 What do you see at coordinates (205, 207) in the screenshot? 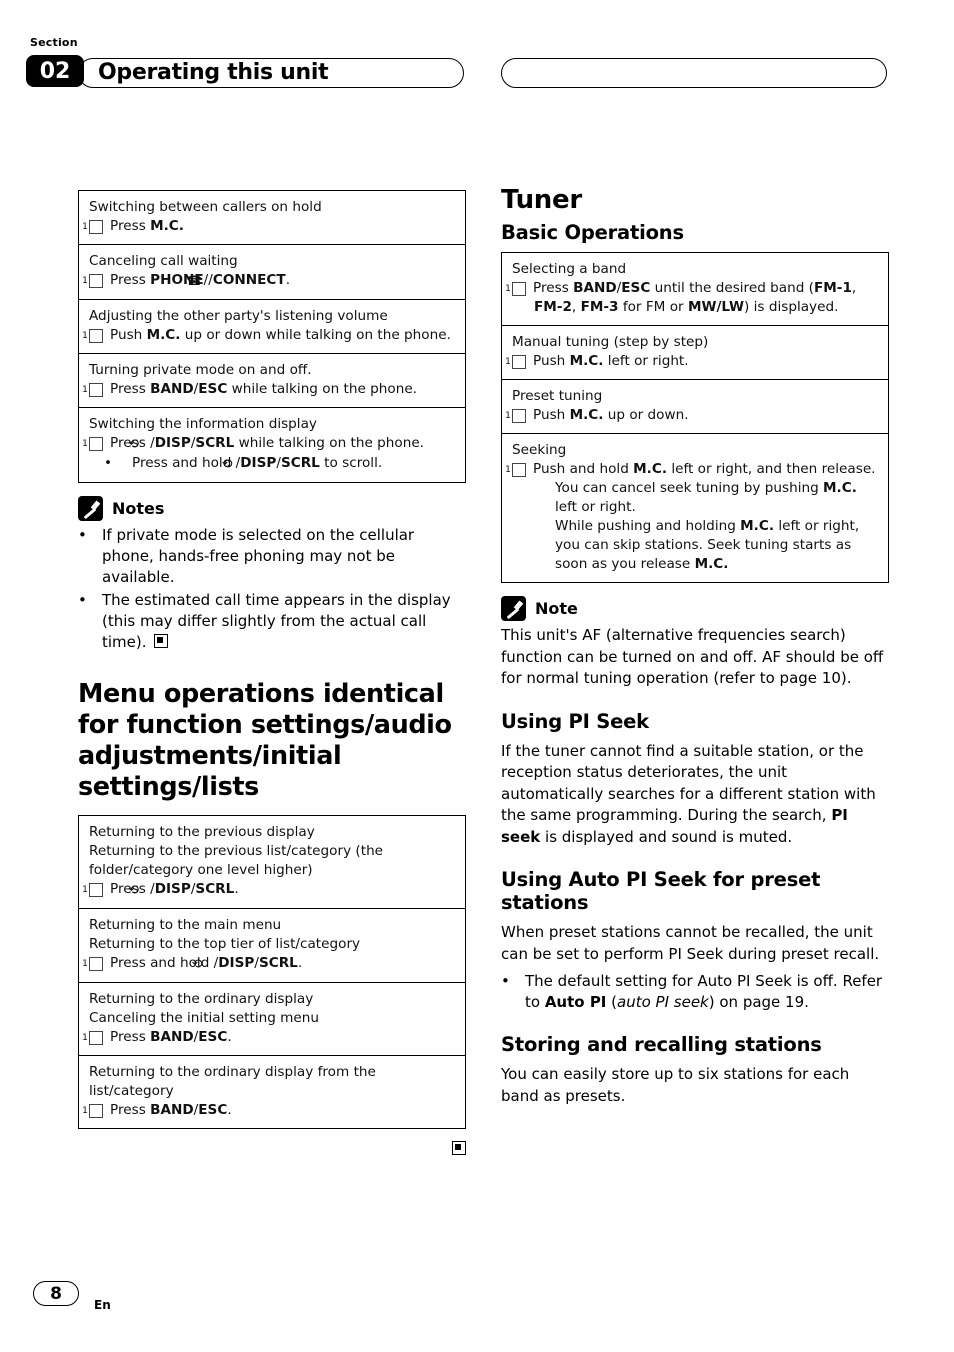
I see `row-title: Switching between callers on hold` at bounding box center [205, 207].